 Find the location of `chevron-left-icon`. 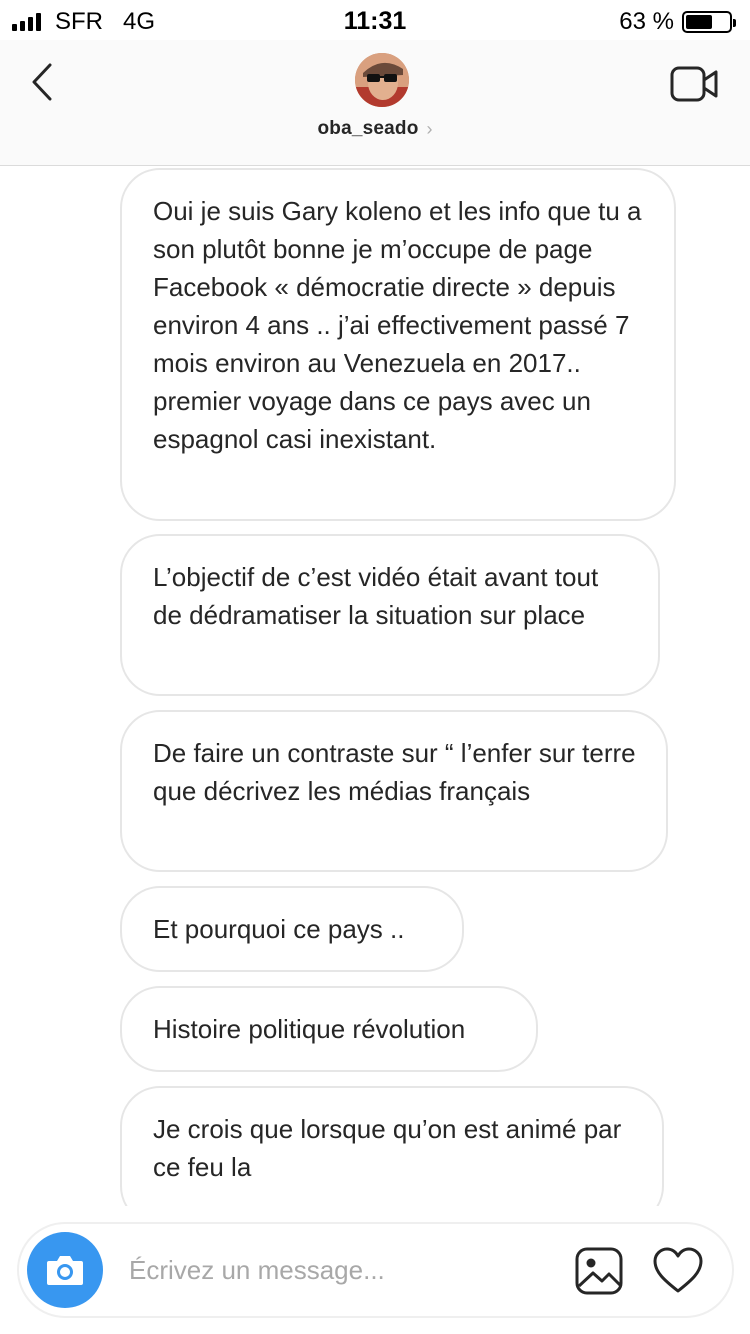

chevron-left-icon is located at coordinates (42, 82).